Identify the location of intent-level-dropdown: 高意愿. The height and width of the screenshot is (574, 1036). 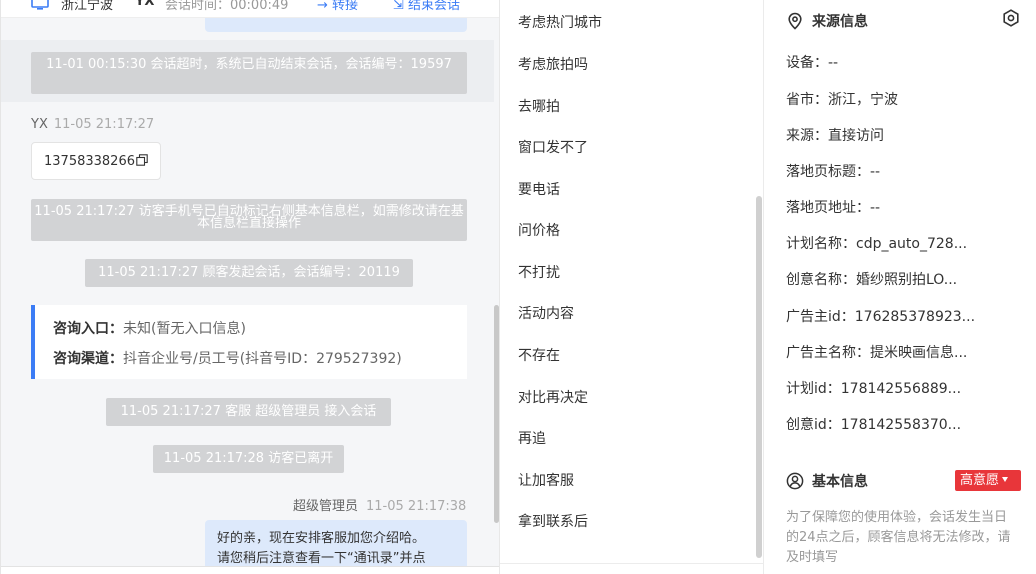
(988, 480).